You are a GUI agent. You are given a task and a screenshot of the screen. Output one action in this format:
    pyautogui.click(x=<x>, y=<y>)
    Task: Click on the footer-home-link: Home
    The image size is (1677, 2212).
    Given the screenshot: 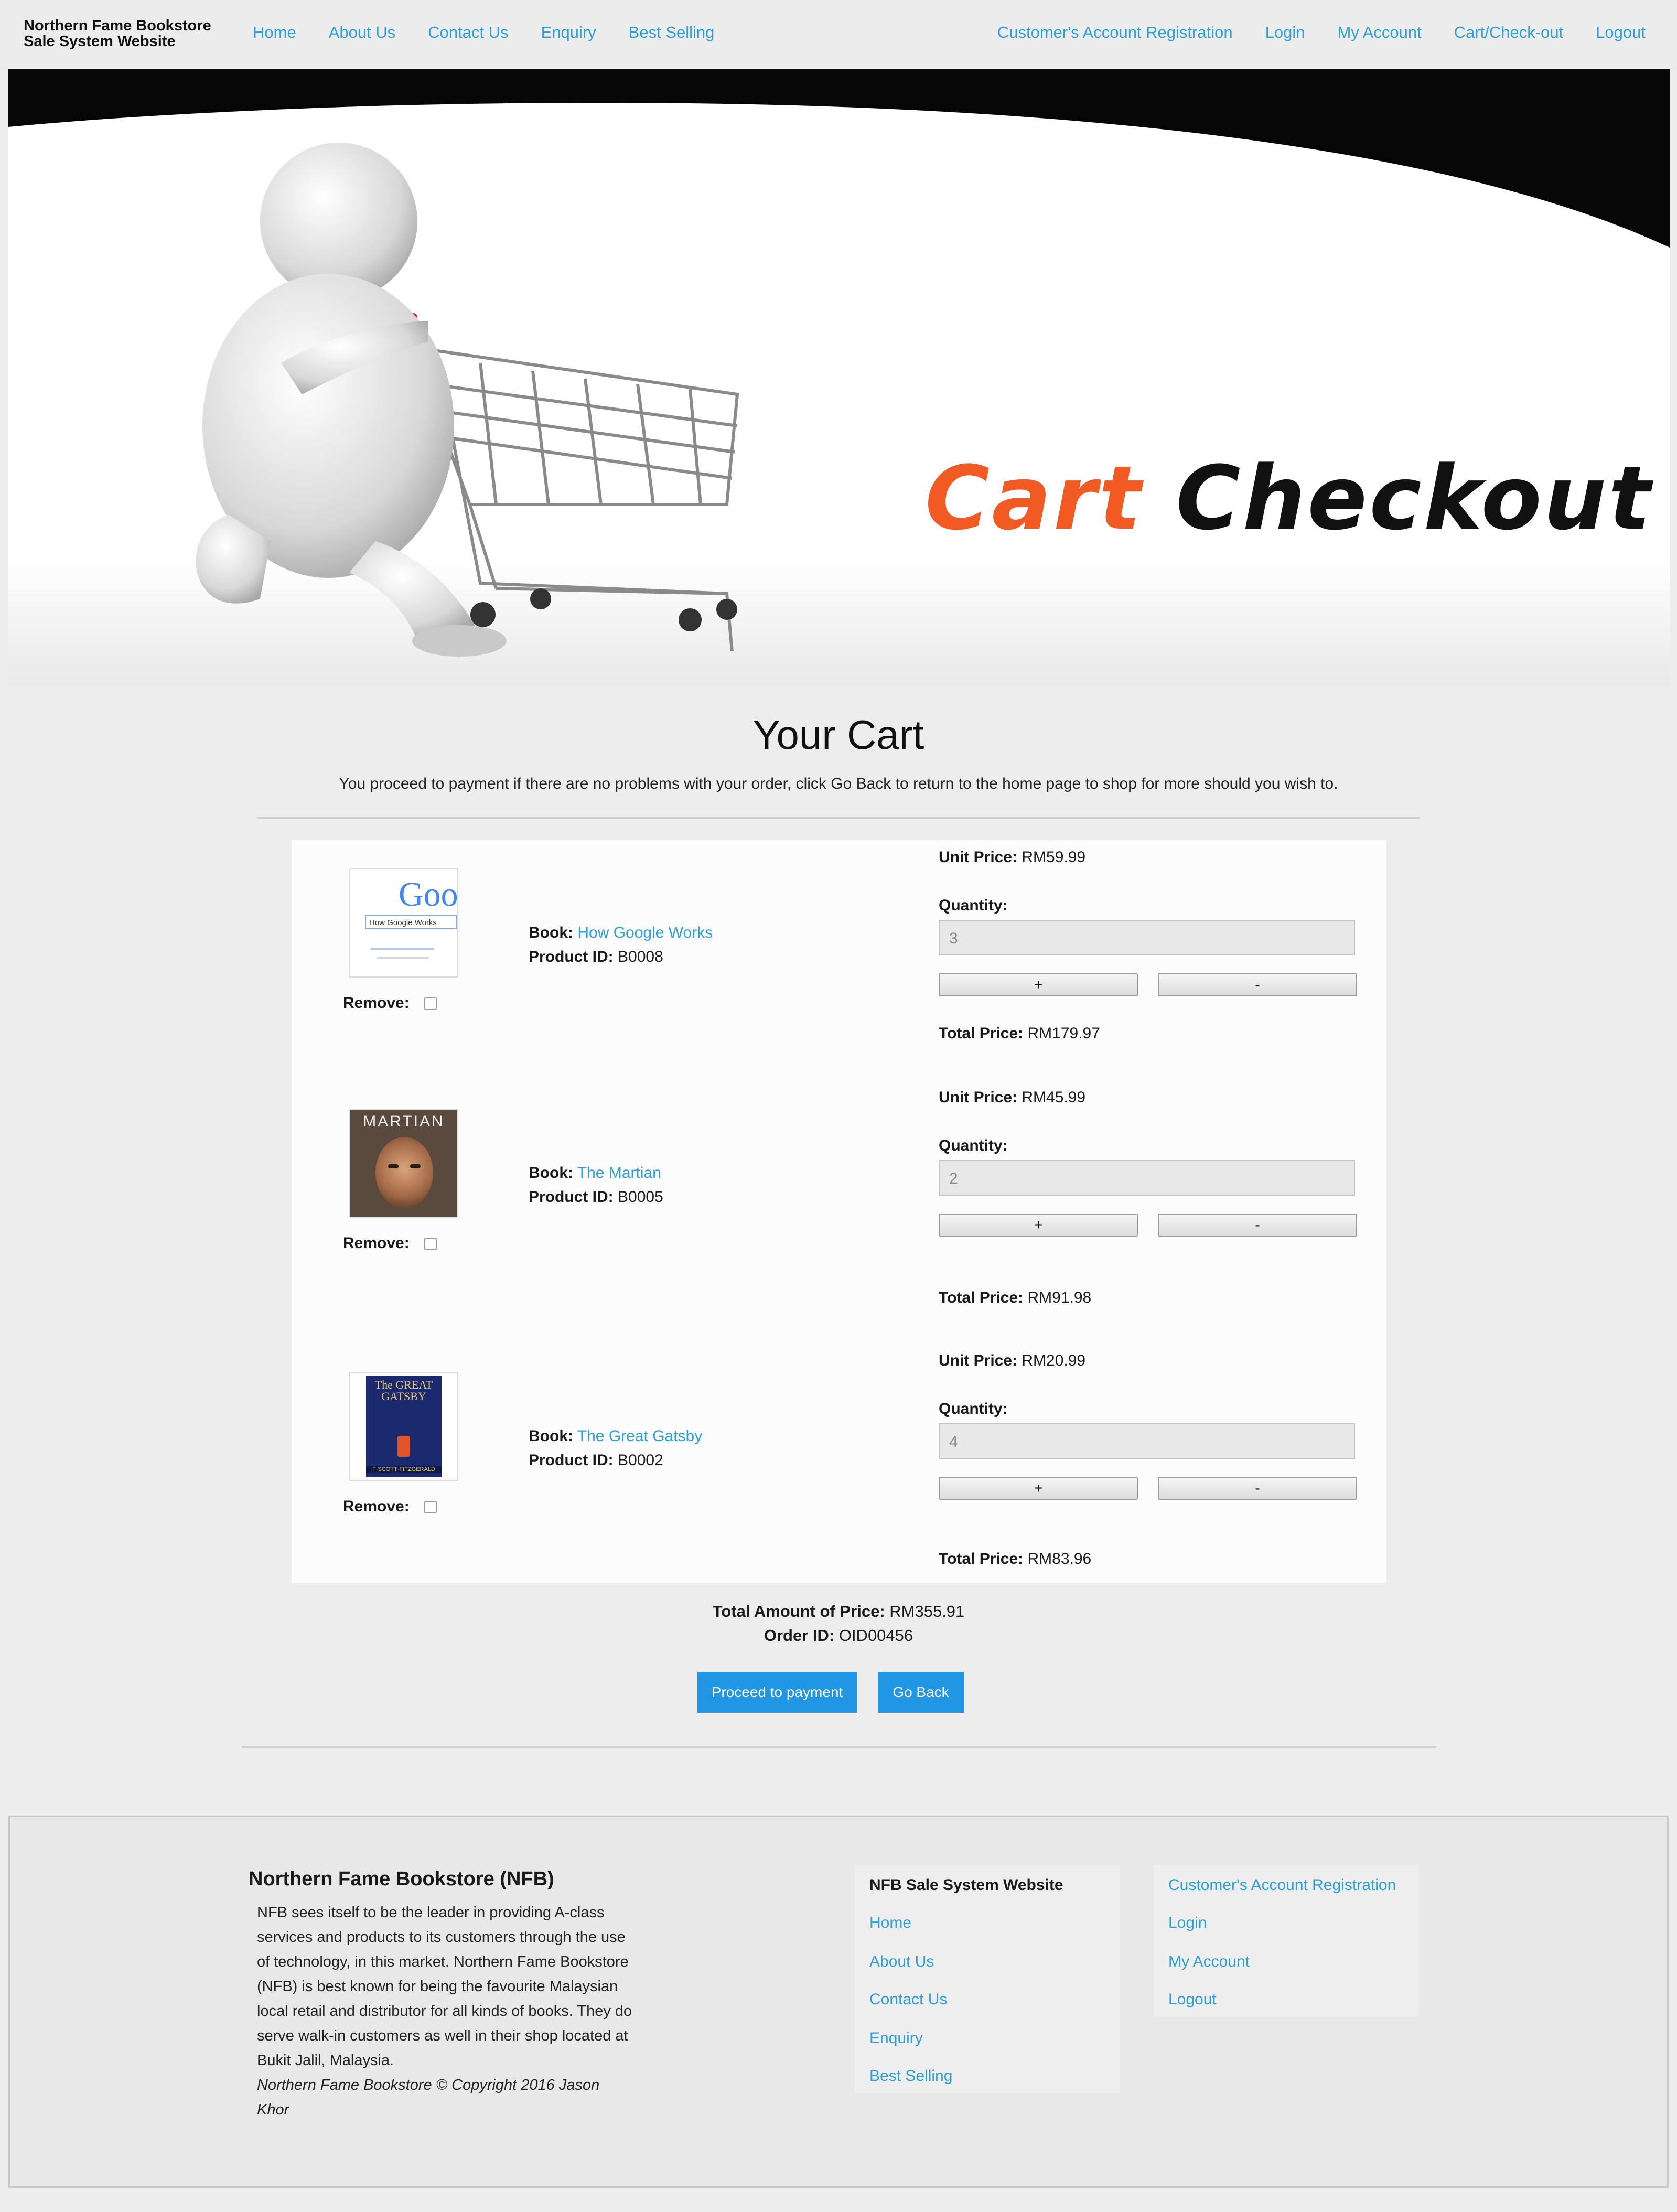 What is the action you would take?
    pyautogui.click(x=890, y=1923)
    